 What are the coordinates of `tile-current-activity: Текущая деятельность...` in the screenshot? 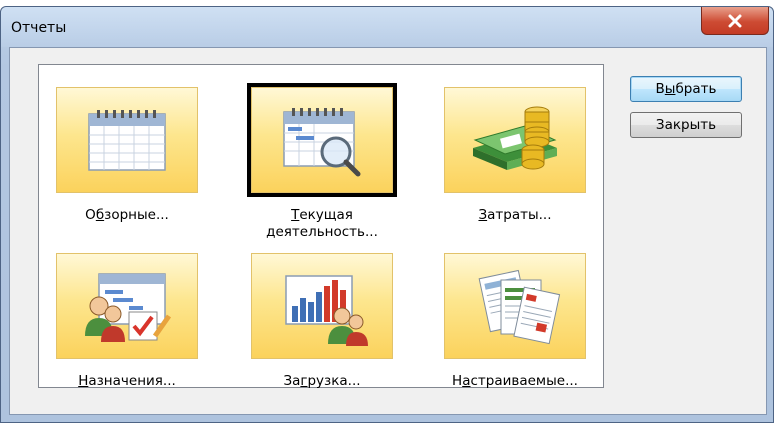 It's located at (322, 162).